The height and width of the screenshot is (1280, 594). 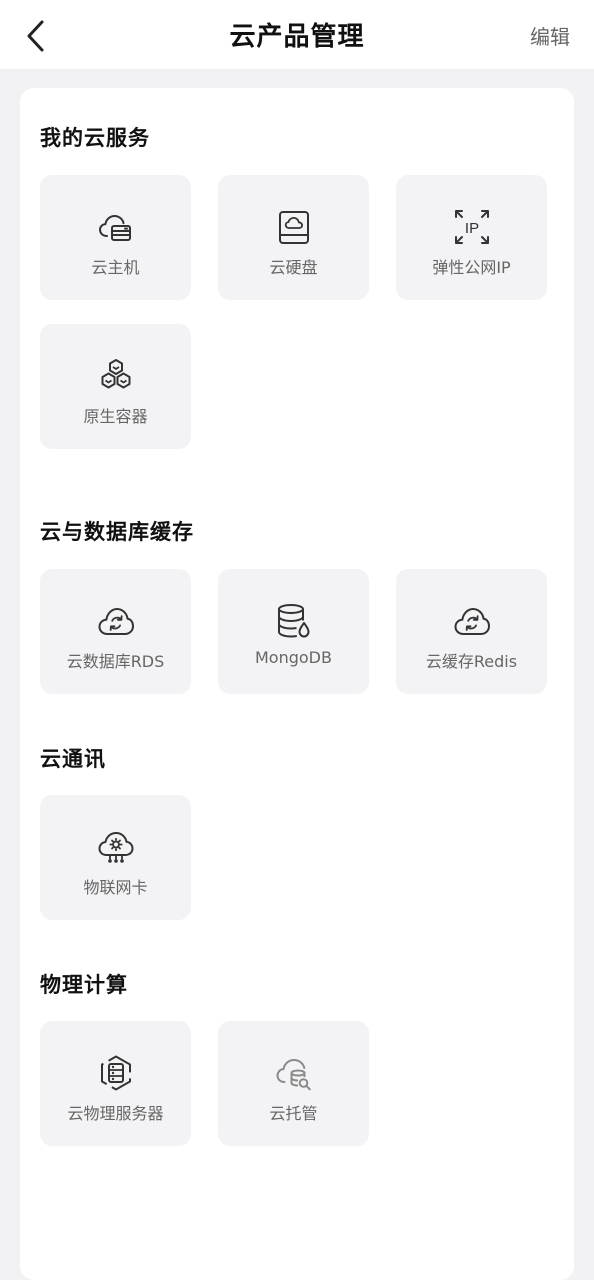 What do you see at coordinates (84, 985) in the screenshot?
I see `section-title-physical-computing: 物理计算` at bounding box center [84, 985].